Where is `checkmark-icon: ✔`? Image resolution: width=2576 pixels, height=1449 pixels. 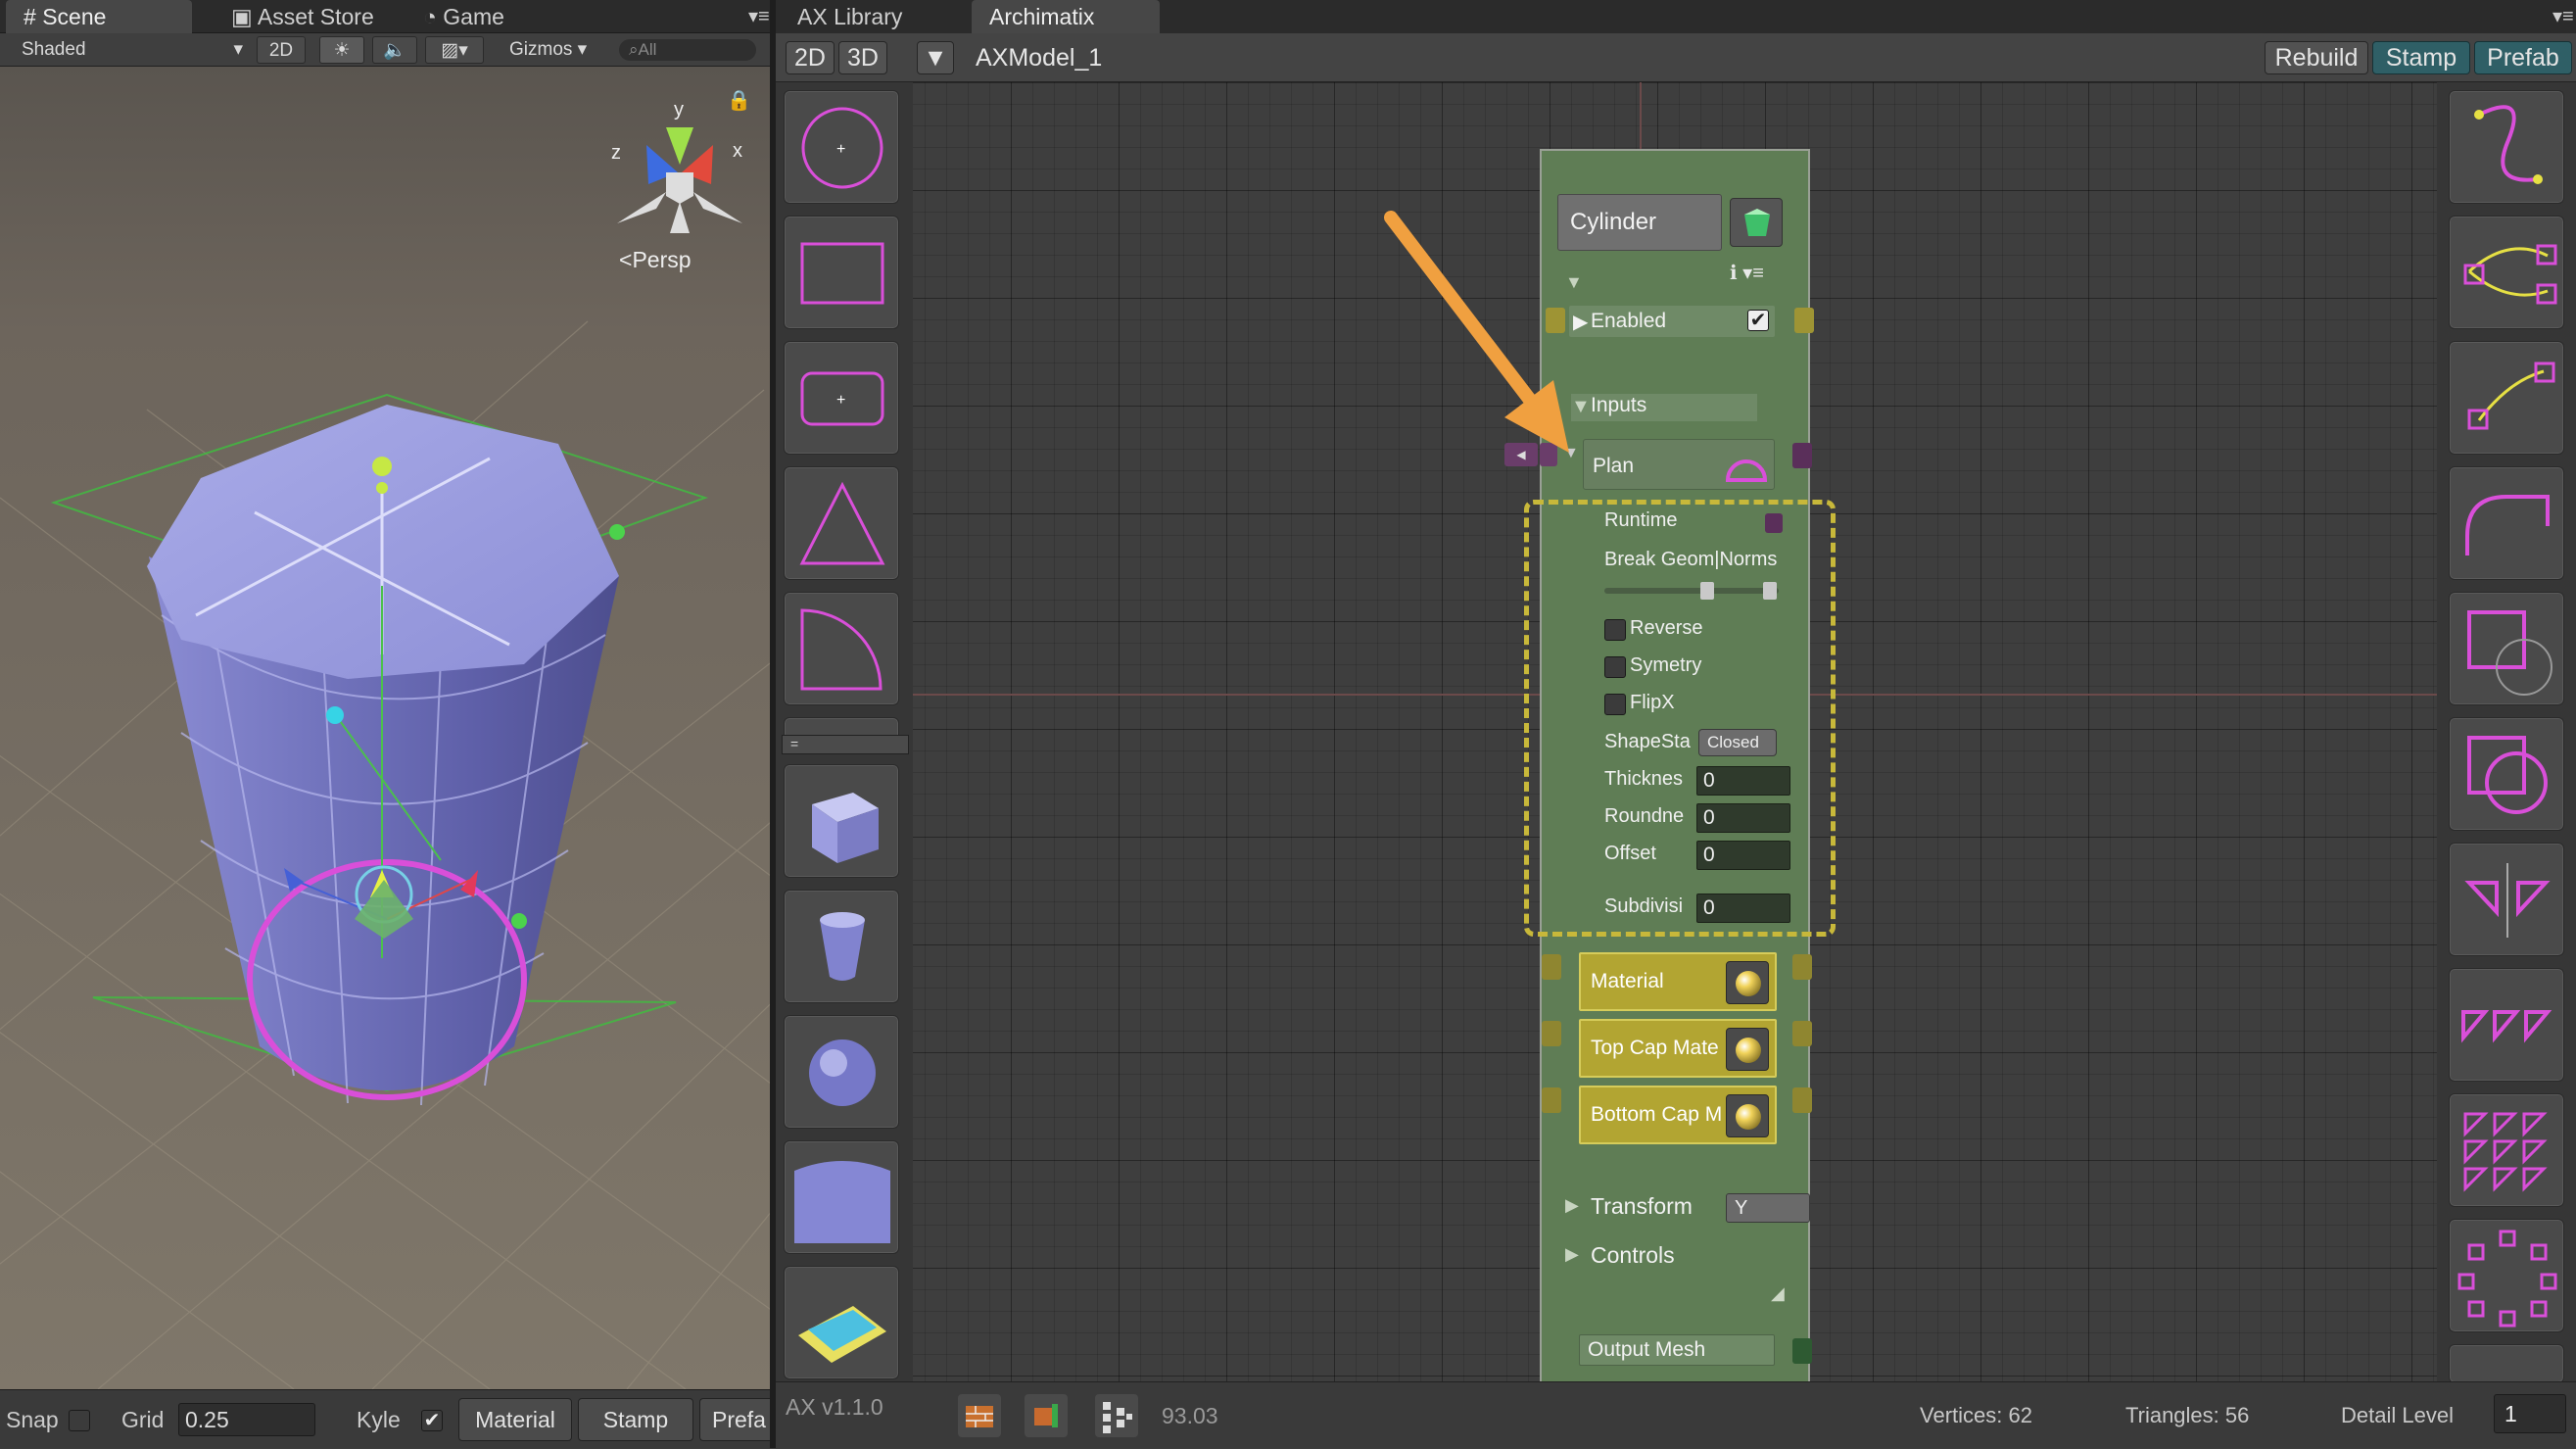 checkmark-icon: ✔ is located at coordinates (1758, 320).